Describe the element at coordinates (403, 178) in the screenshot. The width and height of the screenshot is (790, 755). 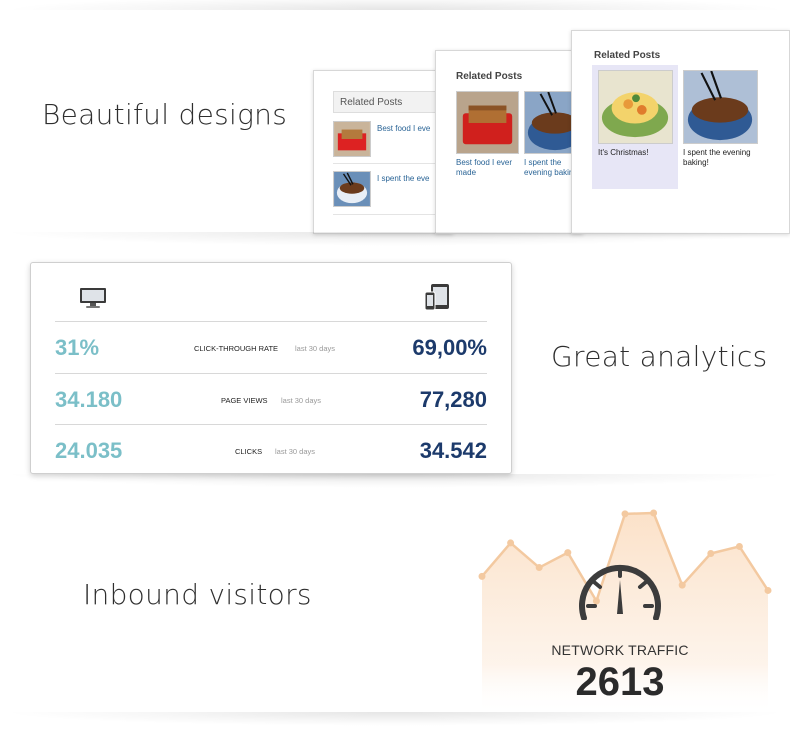
I see `post-link-evening-baking: I spent the eve` at that location.